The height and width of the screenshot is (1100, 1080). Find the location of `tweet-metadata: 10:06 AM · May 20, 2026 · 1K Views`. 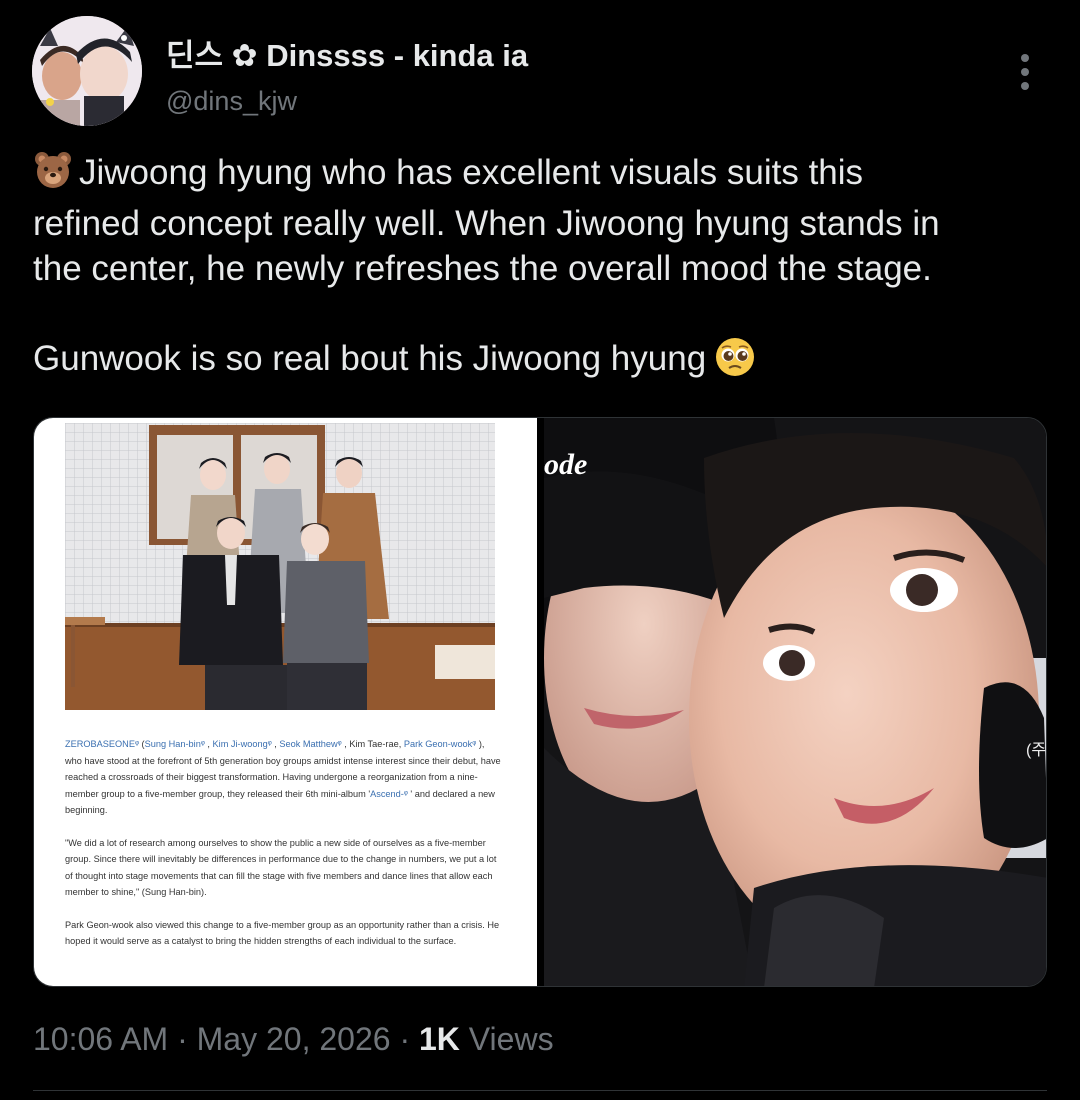

tweet-metadata: 10:06 AM · May 20, 2026 · 1K Views is located at coordinates (293, 1039).